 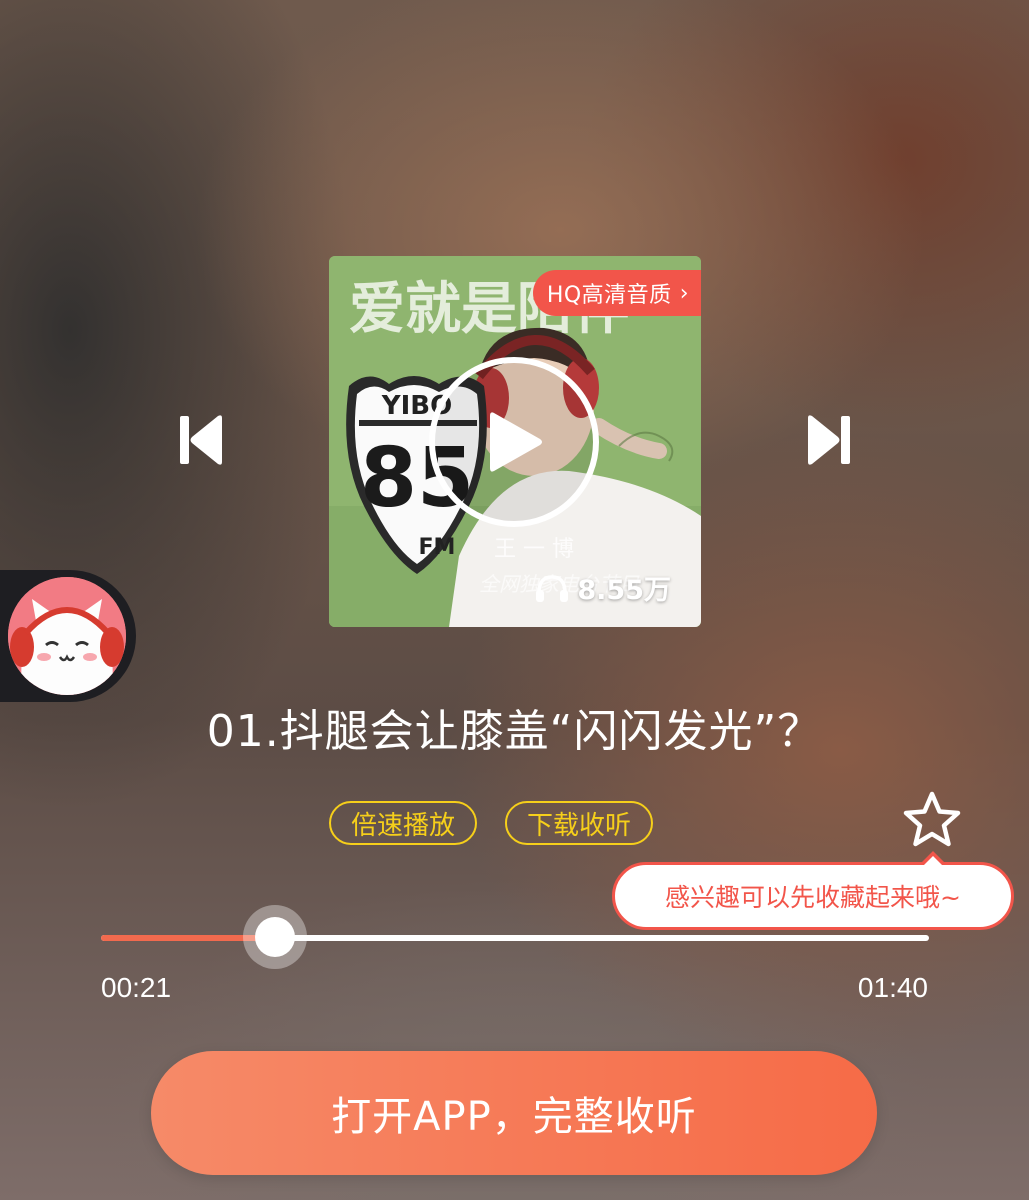 I want to click on skip-previous-icon, so click(x=201, y=440).